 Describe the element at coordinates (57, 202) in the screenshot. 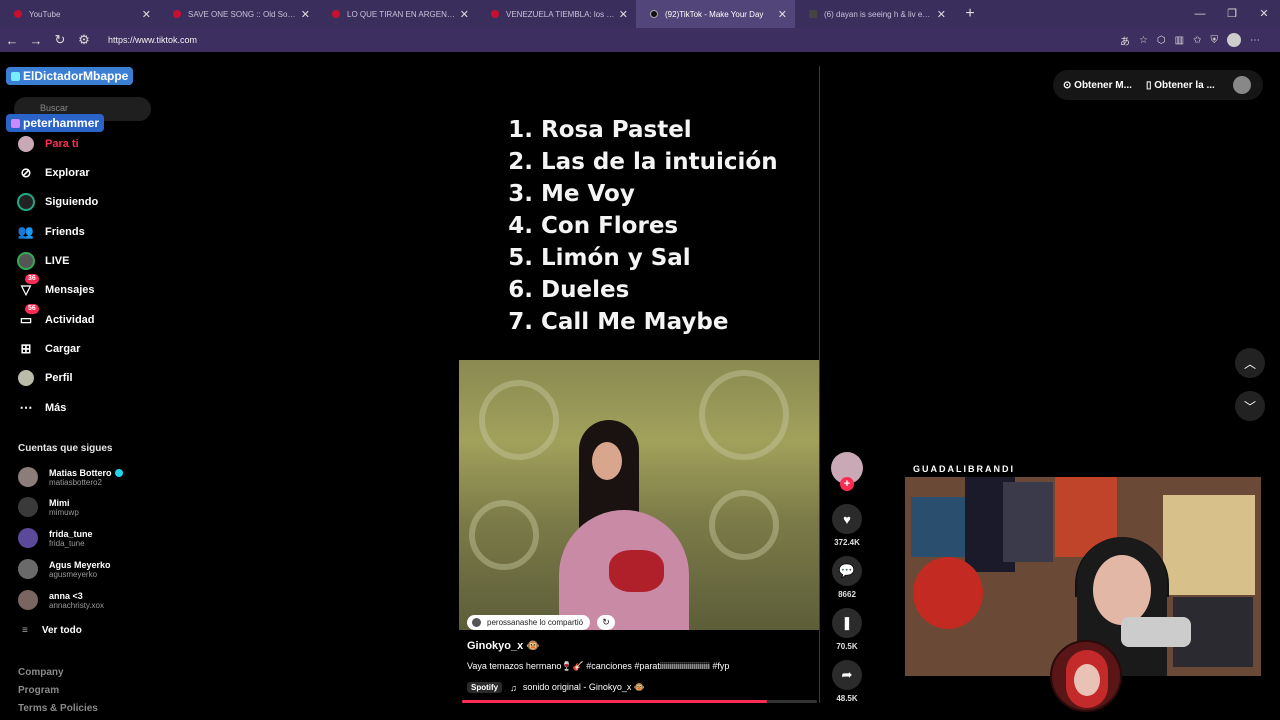

I see `nav-siguiendo: Siguiendo` at that location.